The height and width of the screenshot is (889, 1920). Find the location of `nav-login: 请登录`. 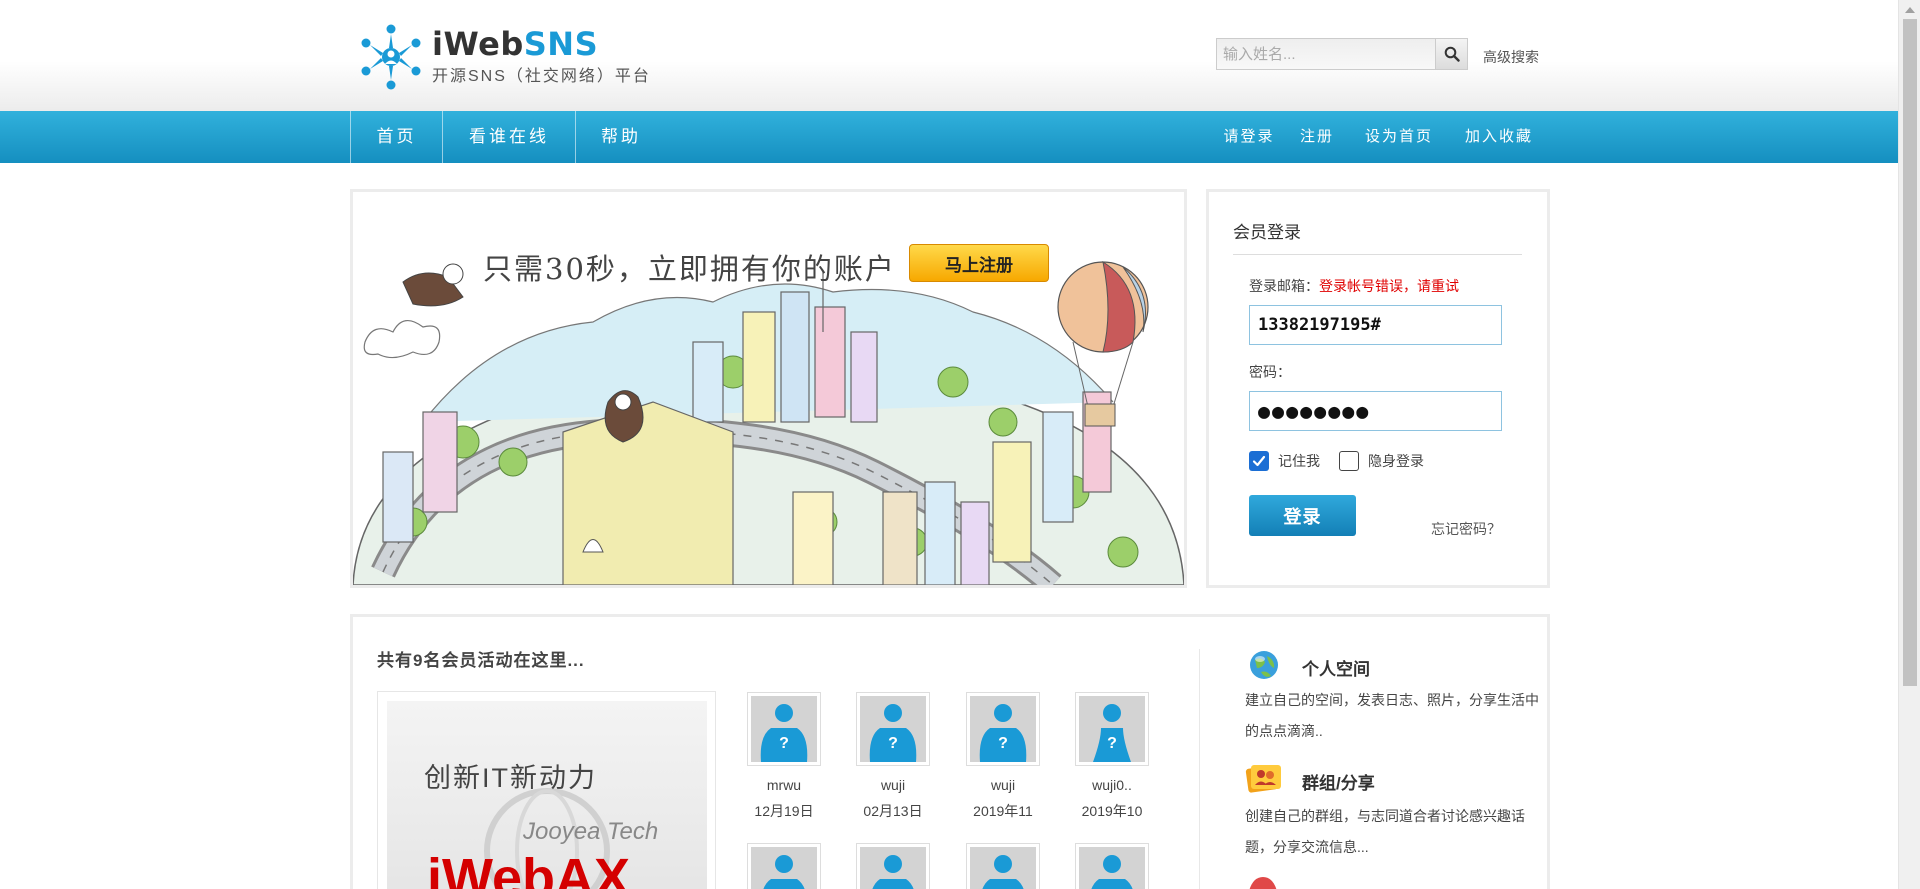

nav-login: 请登录 is located at coordinates (1249, 137).